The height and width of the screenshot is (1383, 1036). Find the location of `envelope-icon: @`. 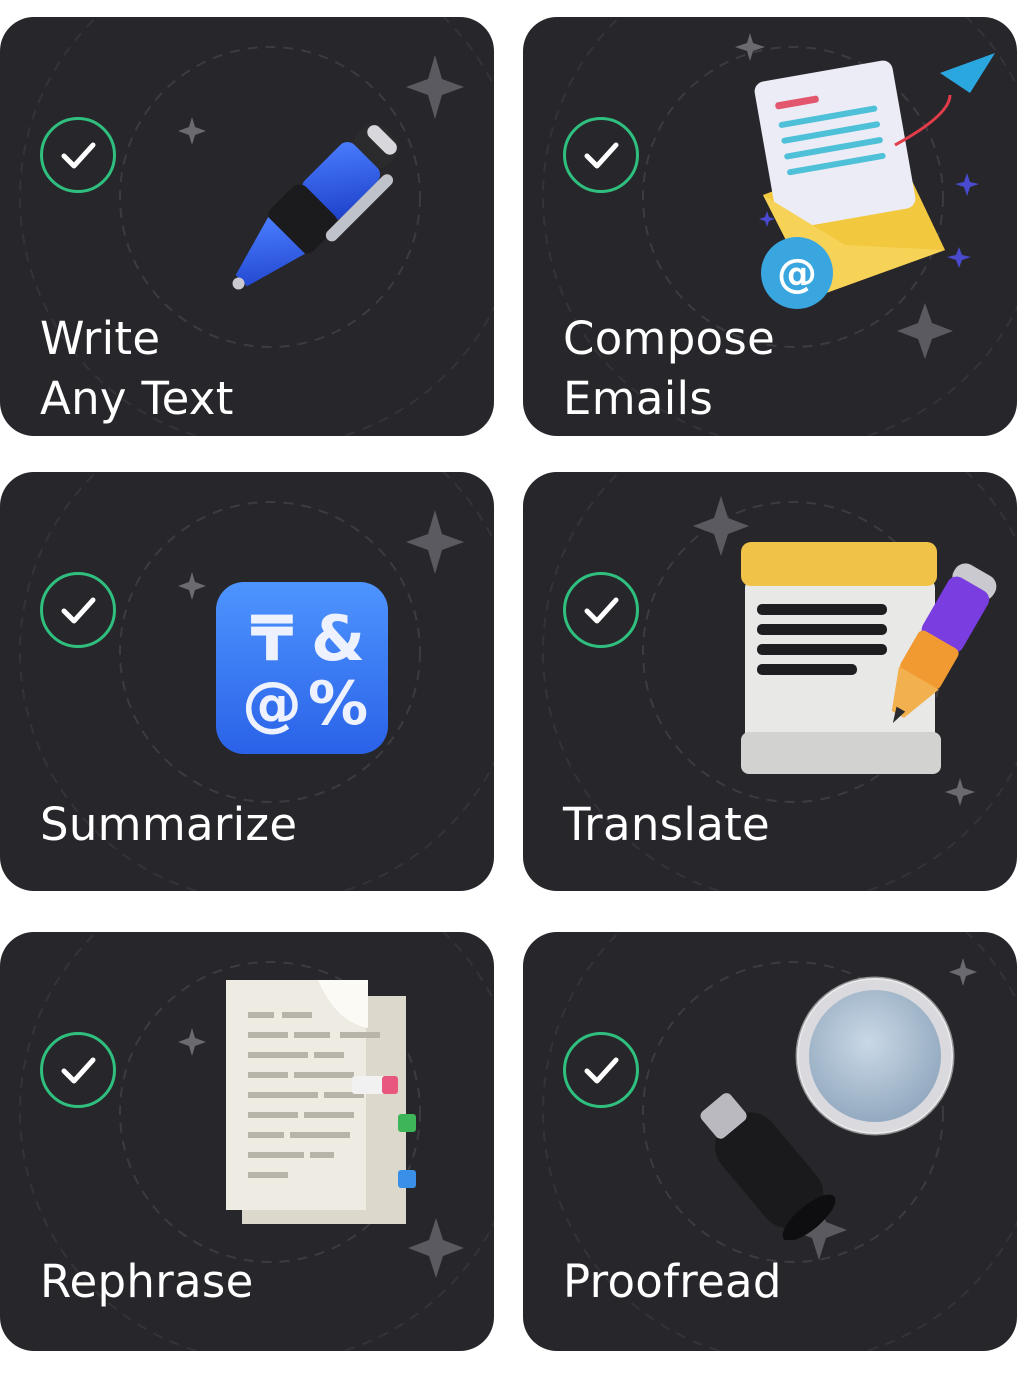

envelope-icon: @ is located at coordinates (874, 181).